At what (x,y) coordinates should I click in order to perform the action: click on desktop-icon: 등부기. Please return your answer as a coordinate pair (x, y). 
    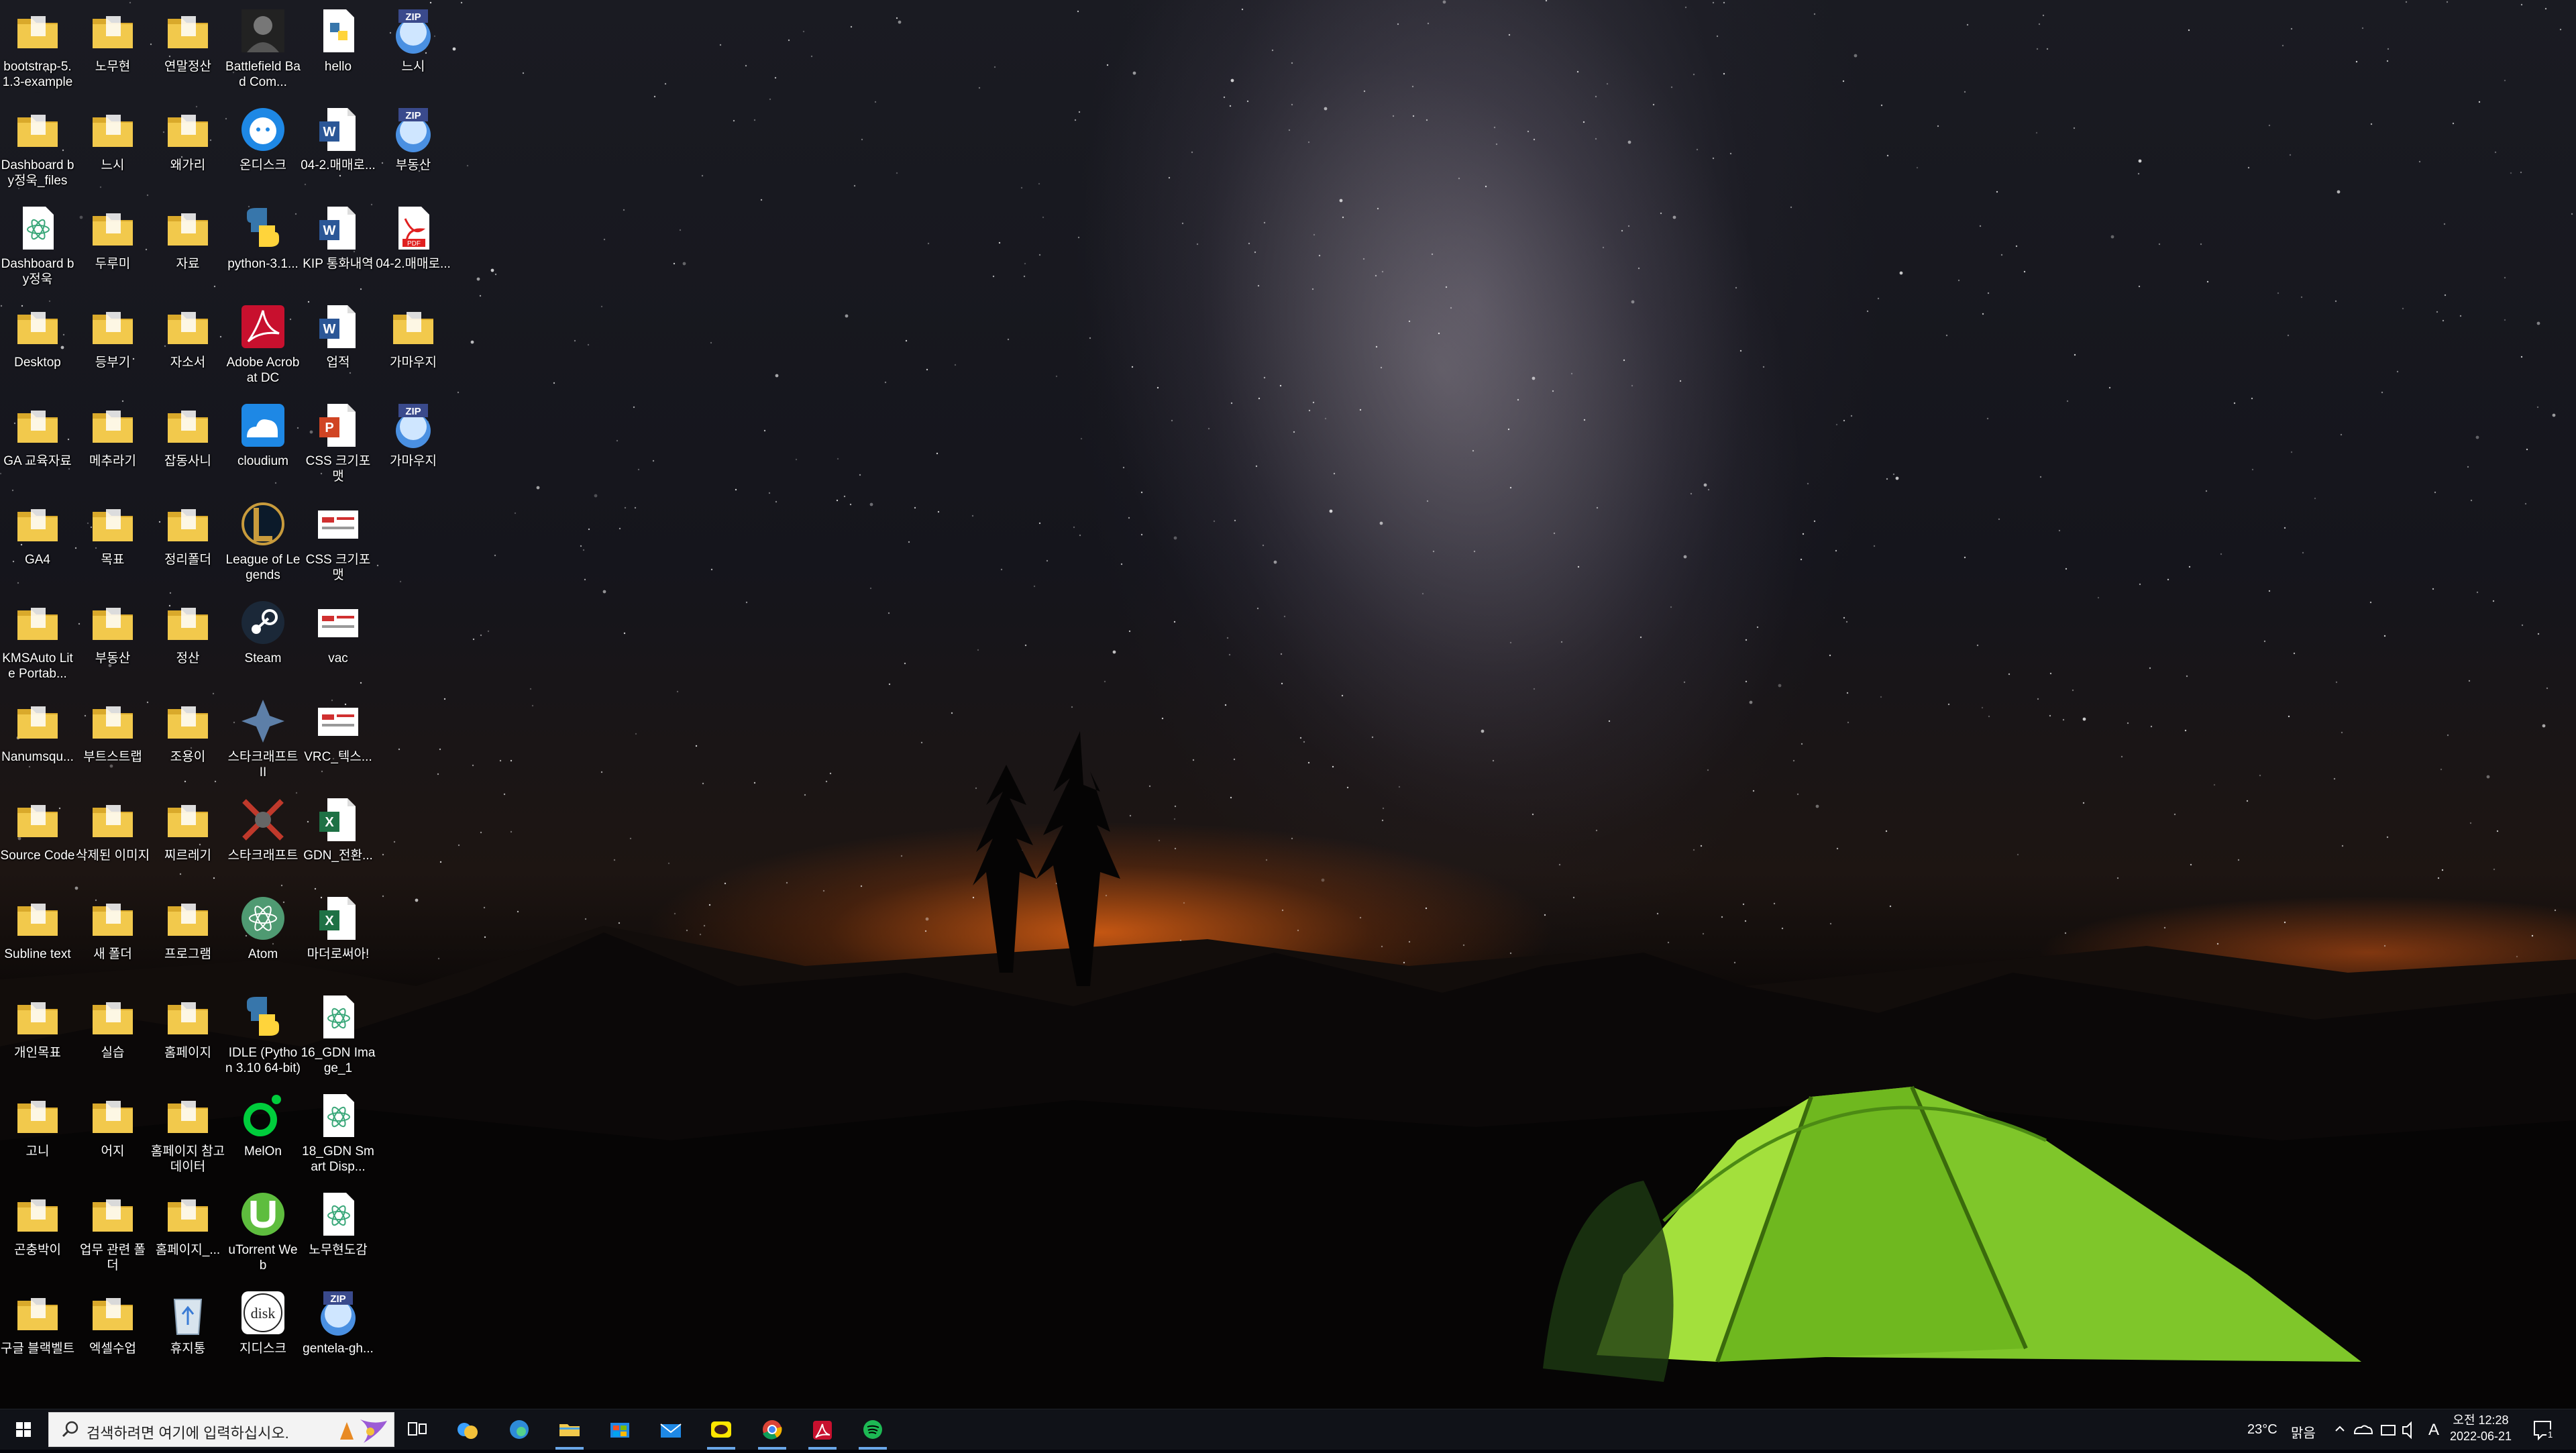
    Looking at the image, I should click on (112, 345).